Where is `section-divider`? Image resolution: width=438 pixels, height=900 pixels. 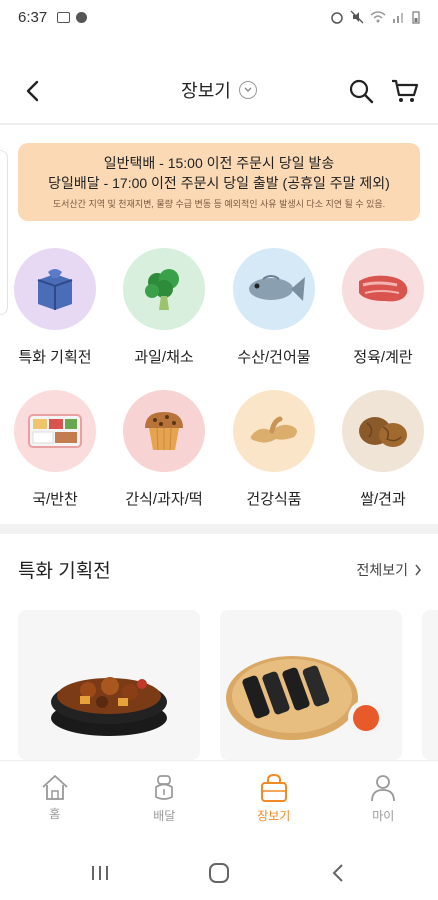
section-divider is located at coordinates (219, 529).